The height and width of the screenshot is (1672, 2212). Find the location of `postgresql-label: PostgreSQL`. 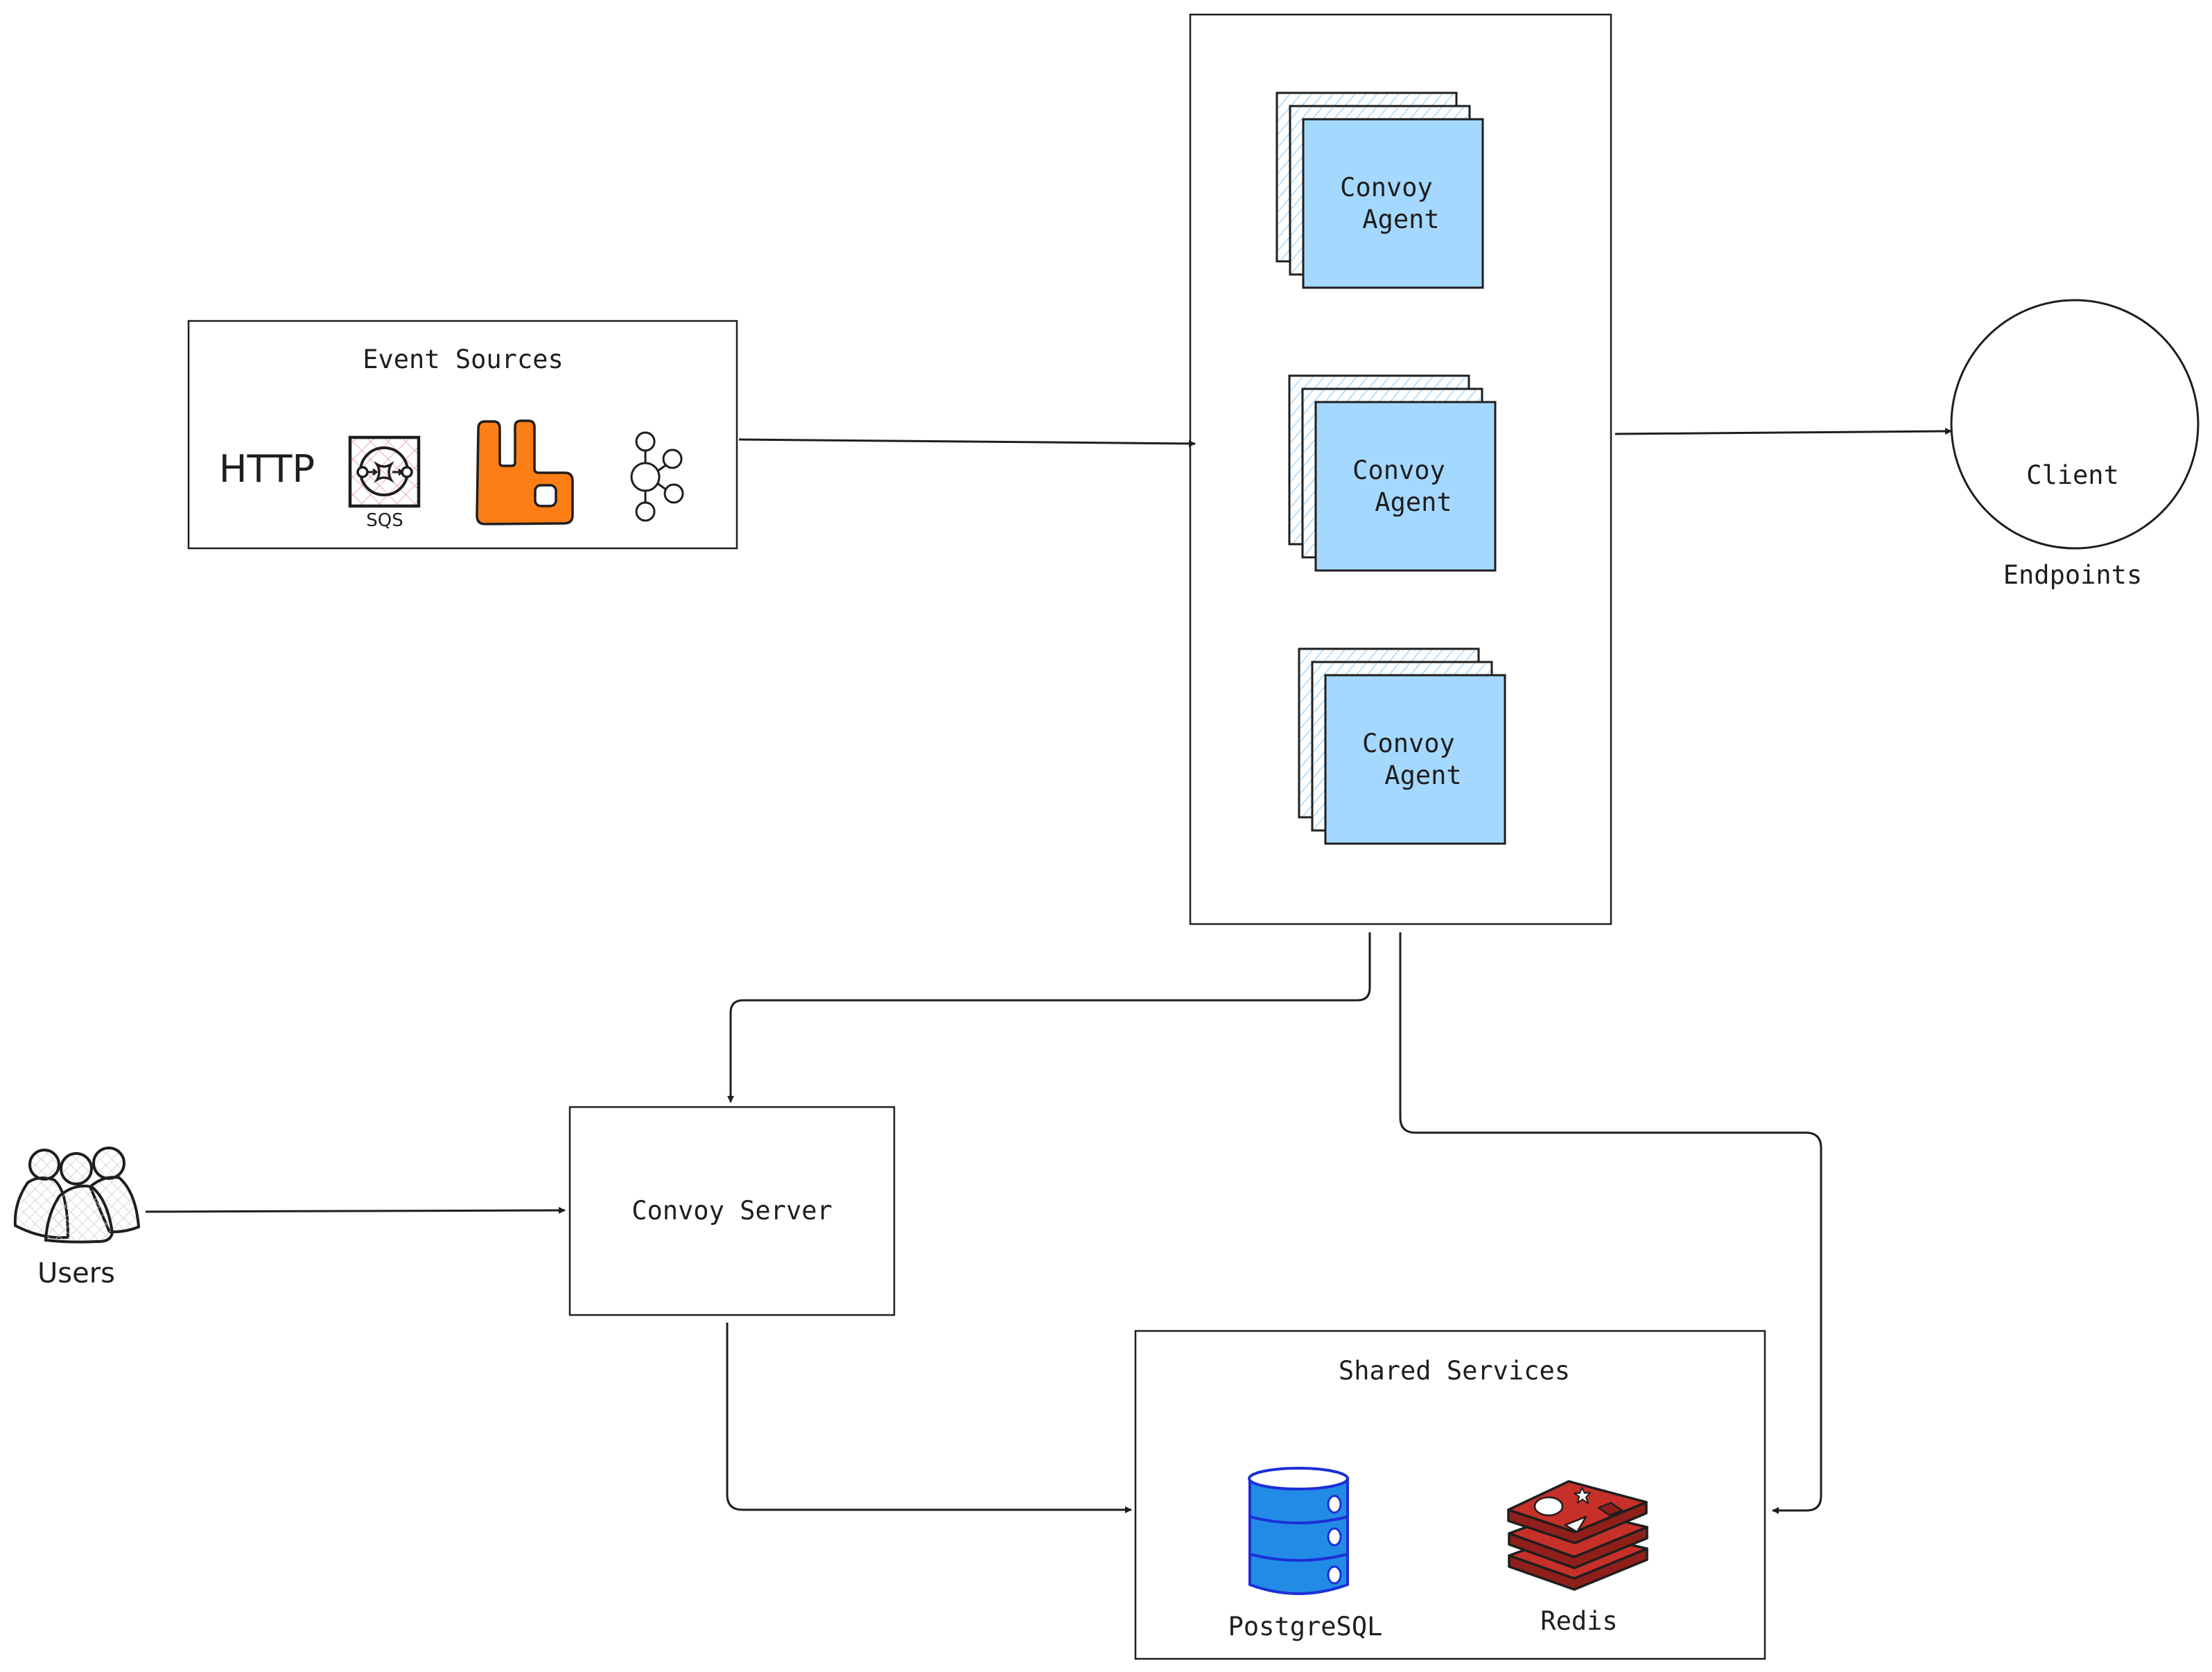

postgresql-label: PostgreSQL is located at coordinates (1305, 1626).